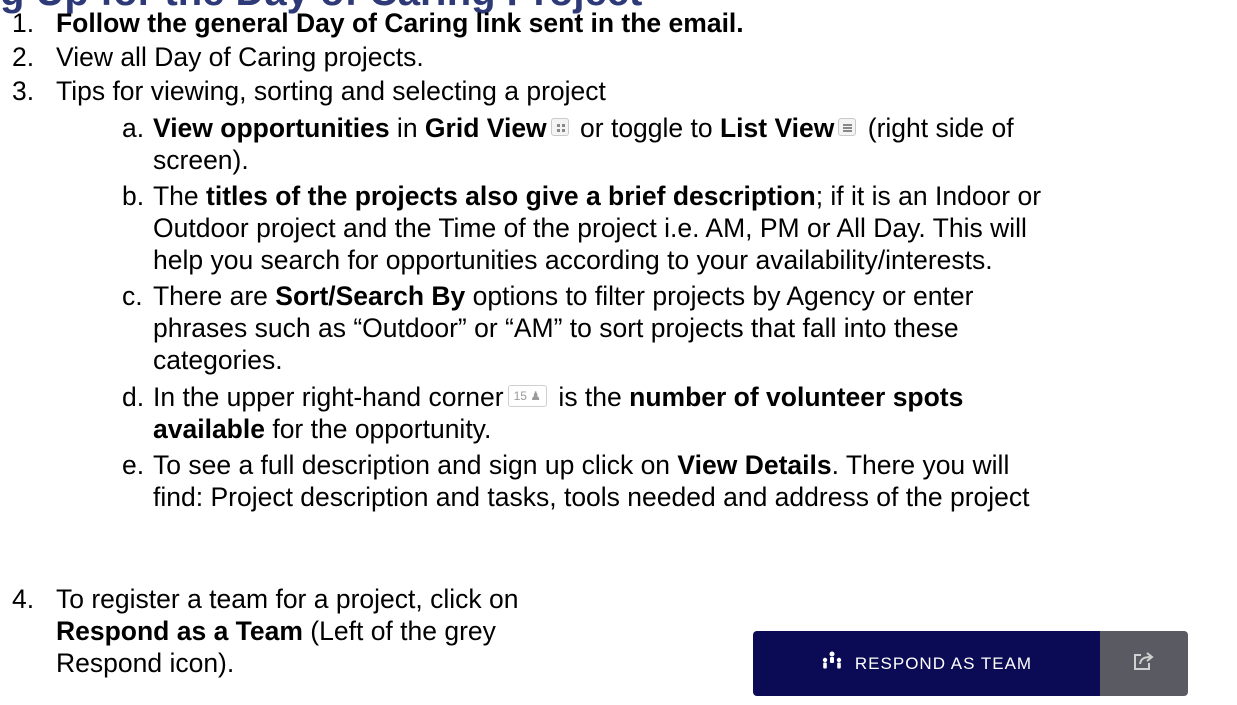 This screenshot has width=1237, height=705. I want to click on text: The, so click(180, 196).